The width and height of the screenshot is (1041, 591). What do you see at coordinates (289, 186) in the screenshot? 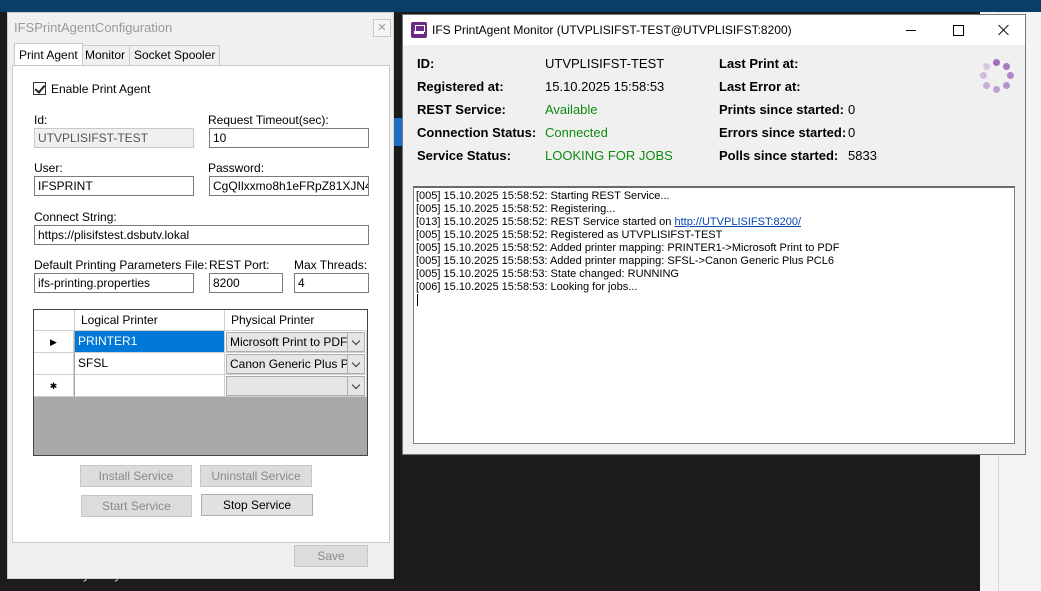
I see `password-field` at bounding box center [289, 186].